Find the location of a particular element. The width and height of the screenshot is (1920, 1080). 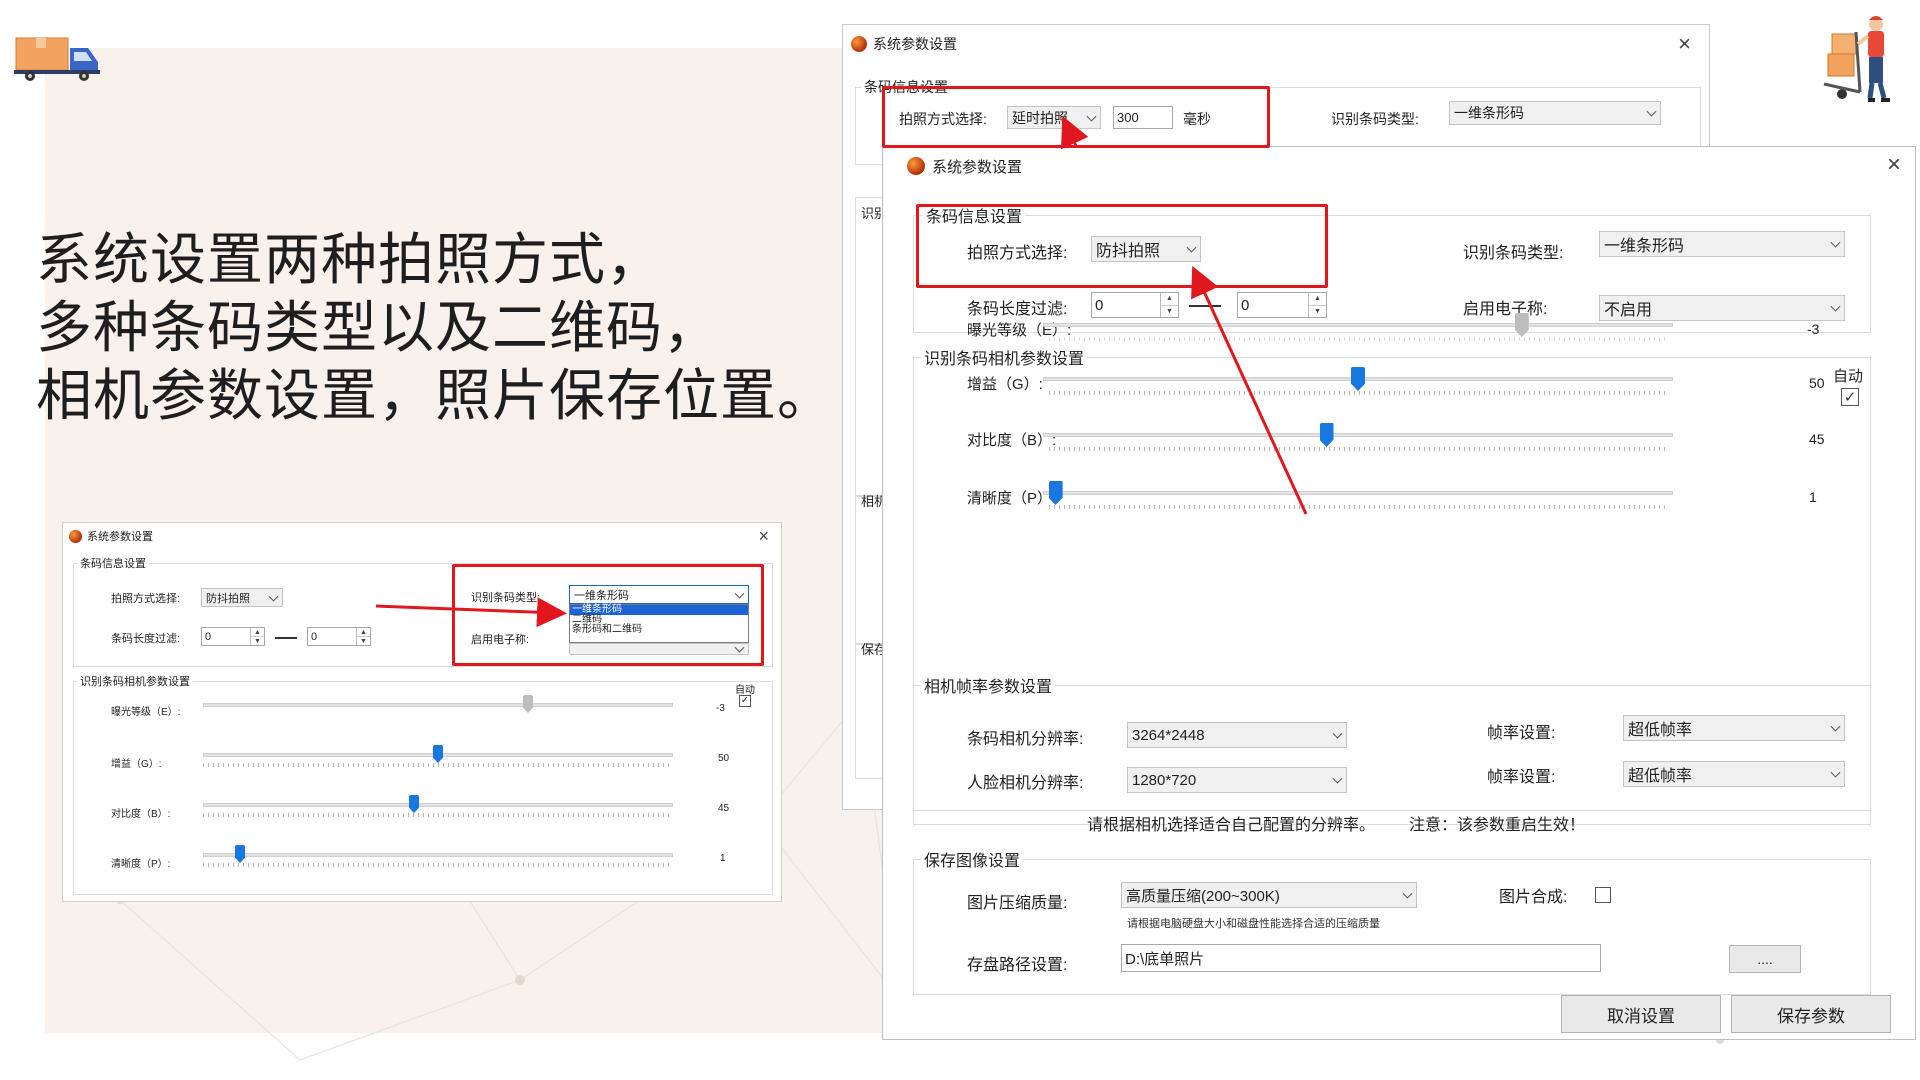

small-exposure-track is located at coordinates (438, 705).